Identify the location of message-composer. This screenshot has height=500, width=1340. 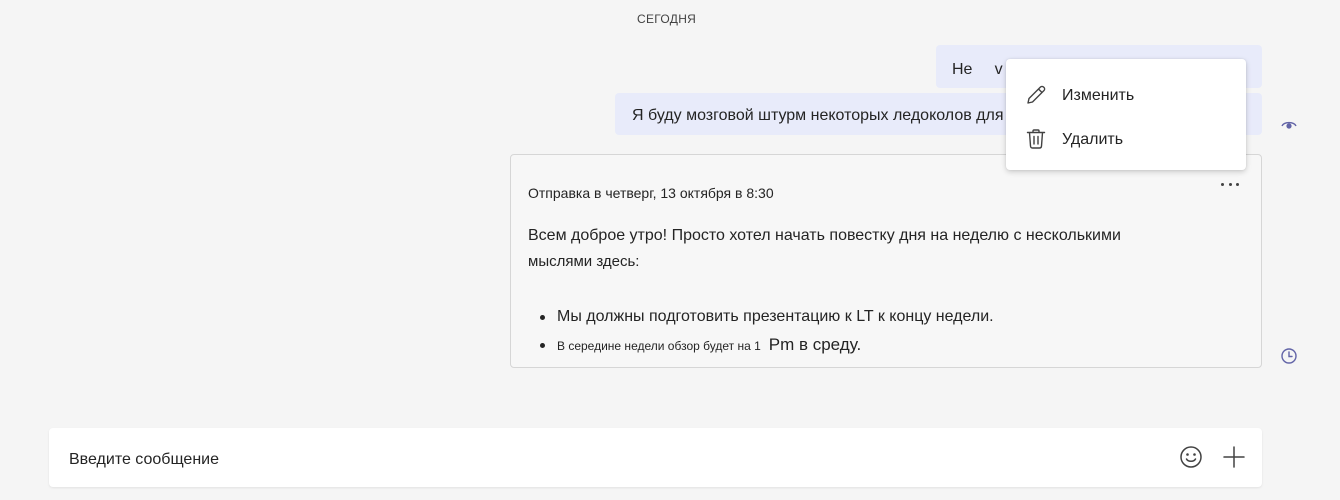
(655, 457).